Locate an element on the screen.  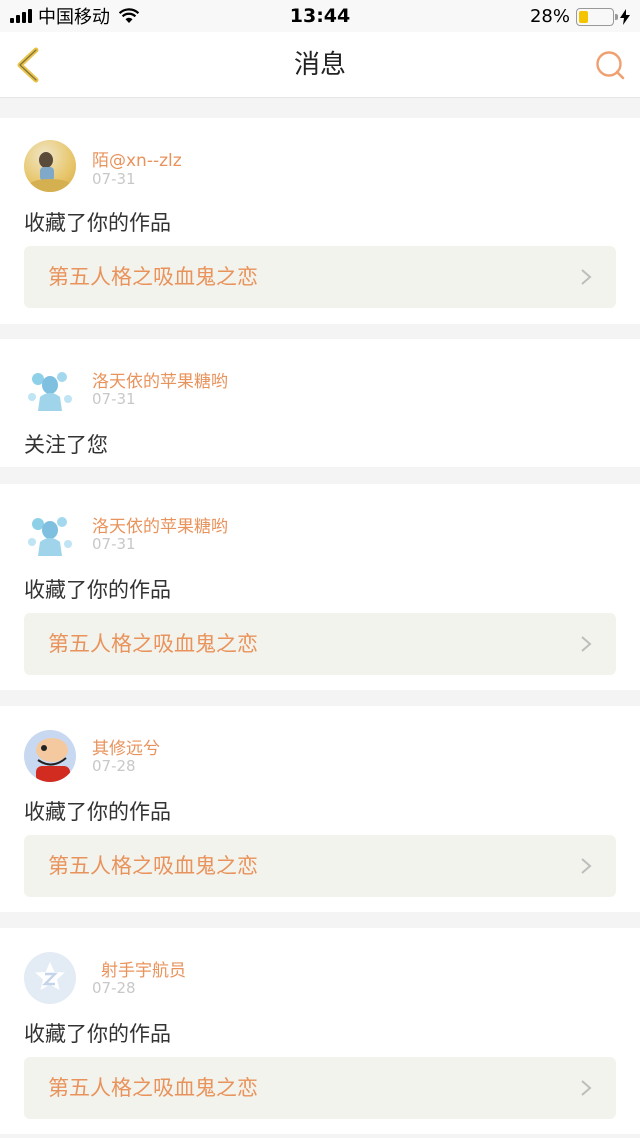
search-button is located at coordinates (610, 65).